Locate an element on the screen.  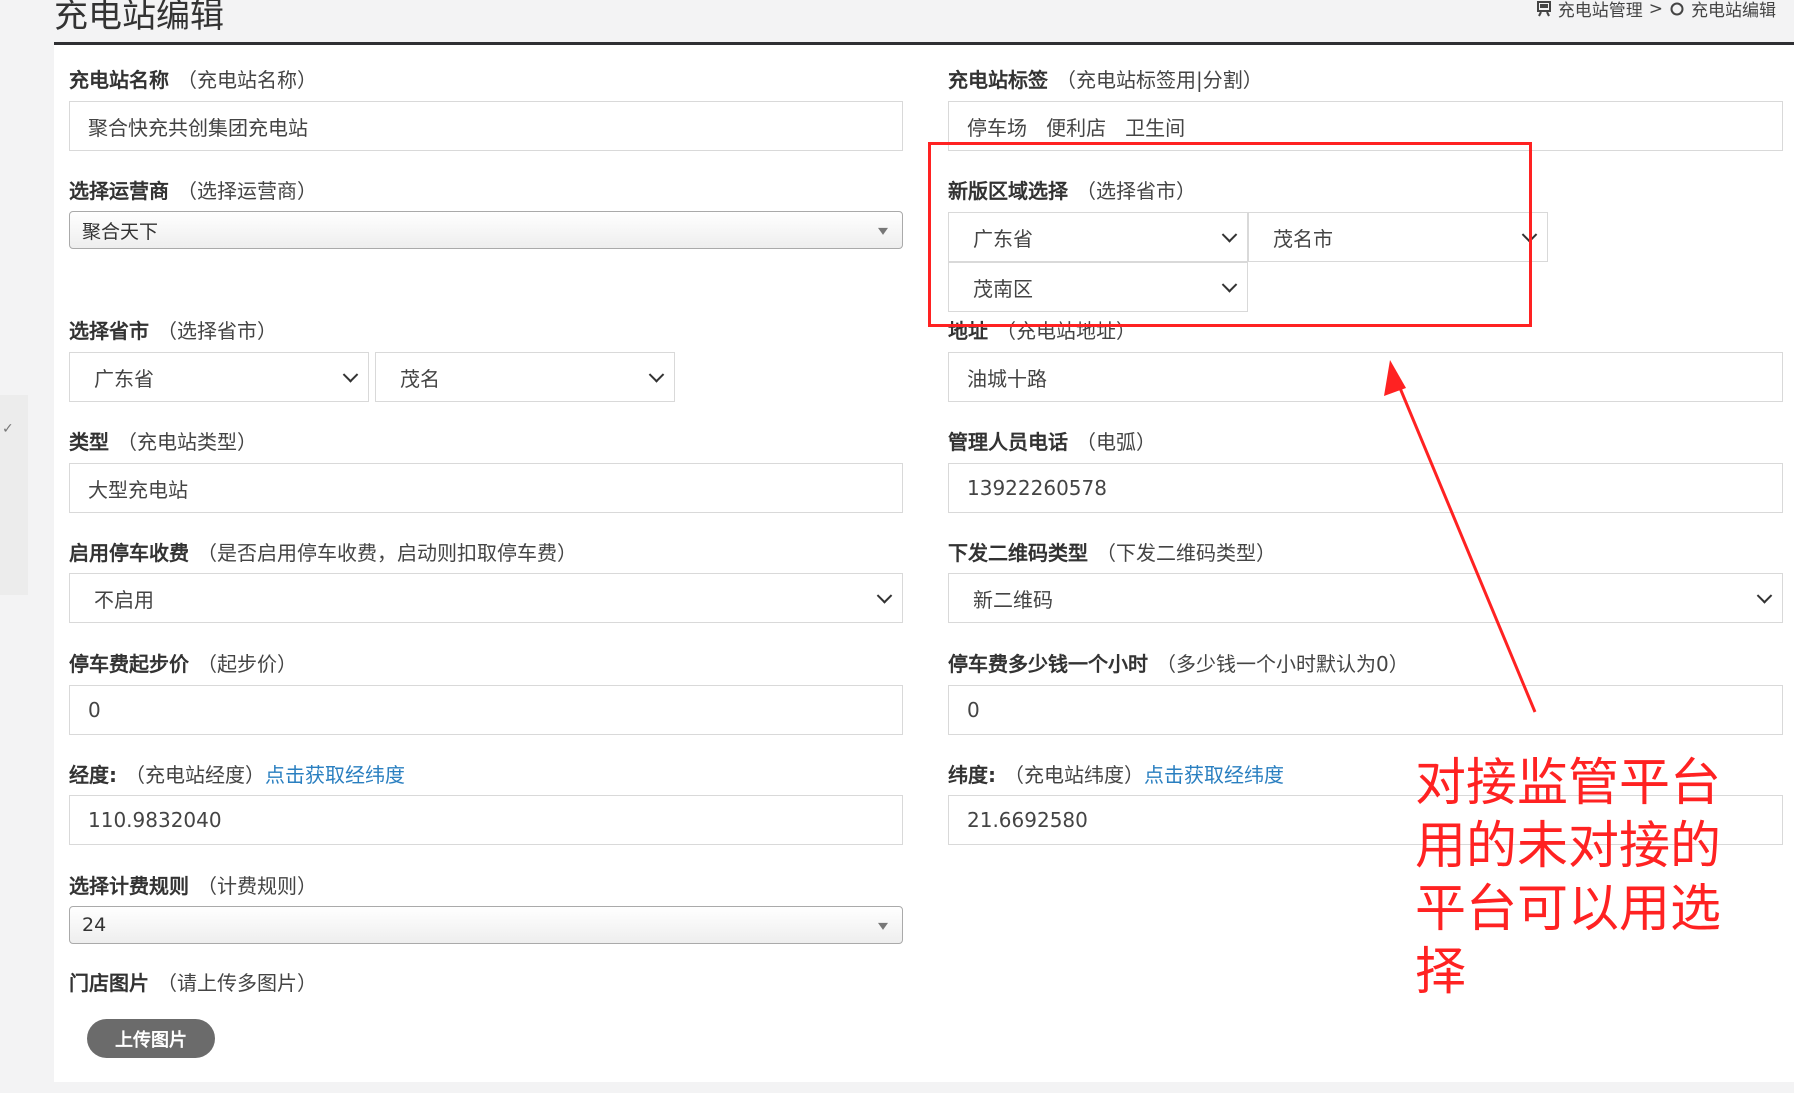
sidebar-collapse-tab: ✓ is located at coordinates (14, 495).